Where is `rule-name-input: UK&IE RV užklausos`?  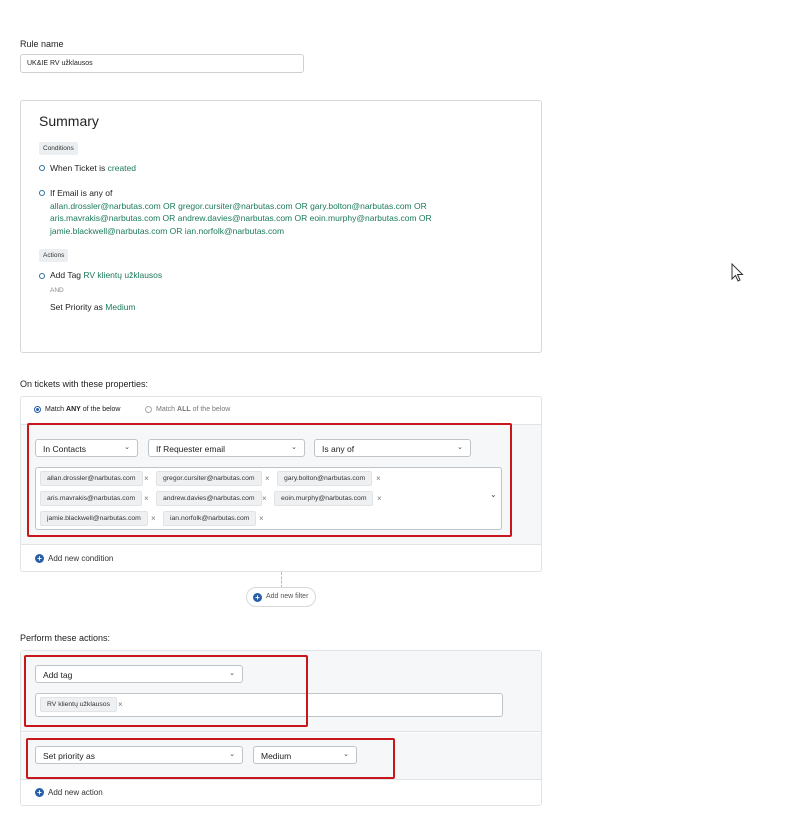
rule-name-input: UK&IE RV užklausos is located at coordinates (162, 63).